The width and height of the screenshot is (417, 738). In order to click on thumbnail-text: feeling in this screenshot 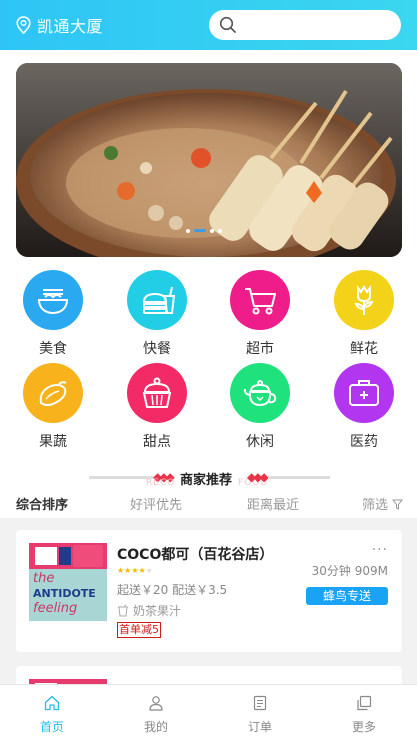, I will do `click(55, 608)`.